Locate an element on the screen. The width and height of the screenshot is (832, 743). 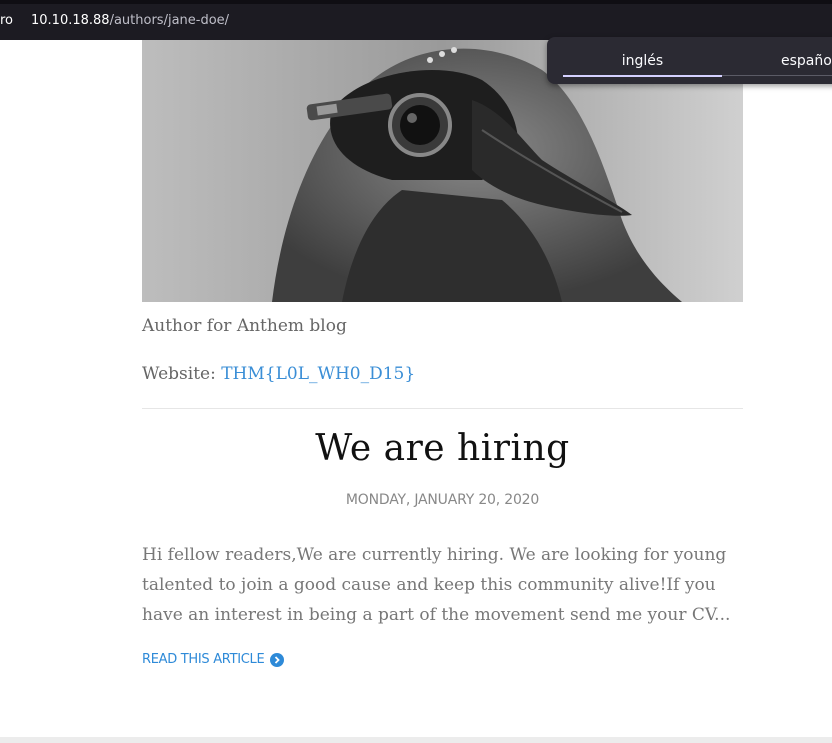
website-label: Website: is located at coordinates (179, 374).